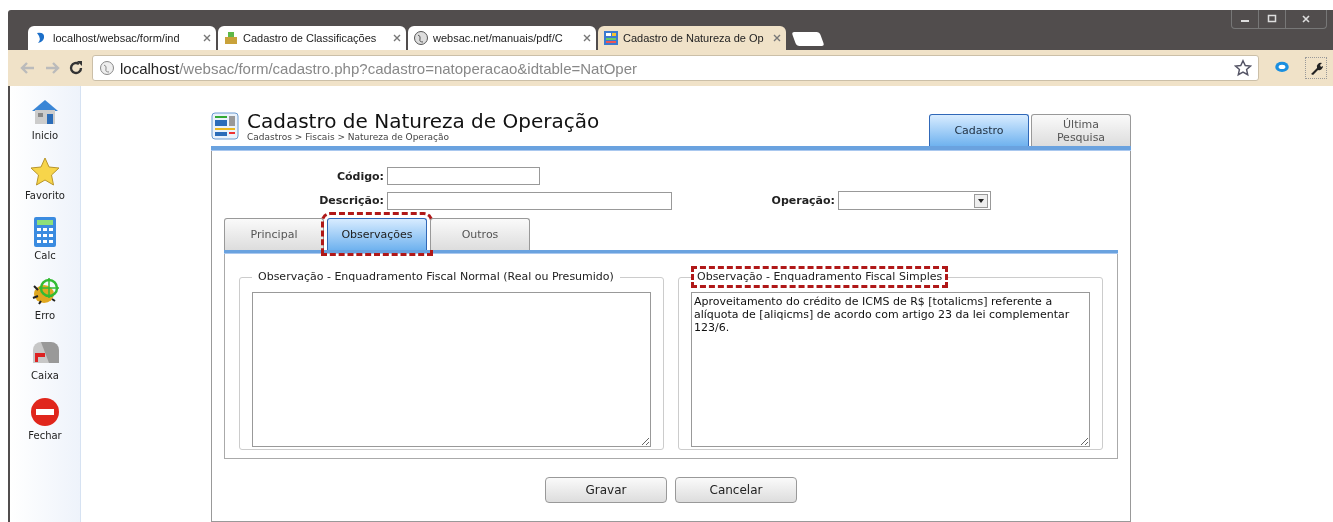 The height and width of the screenshot is (522, 1333). I want to click on browser-tab: websac.net/manuais/pdf/C, so click(502, 38).